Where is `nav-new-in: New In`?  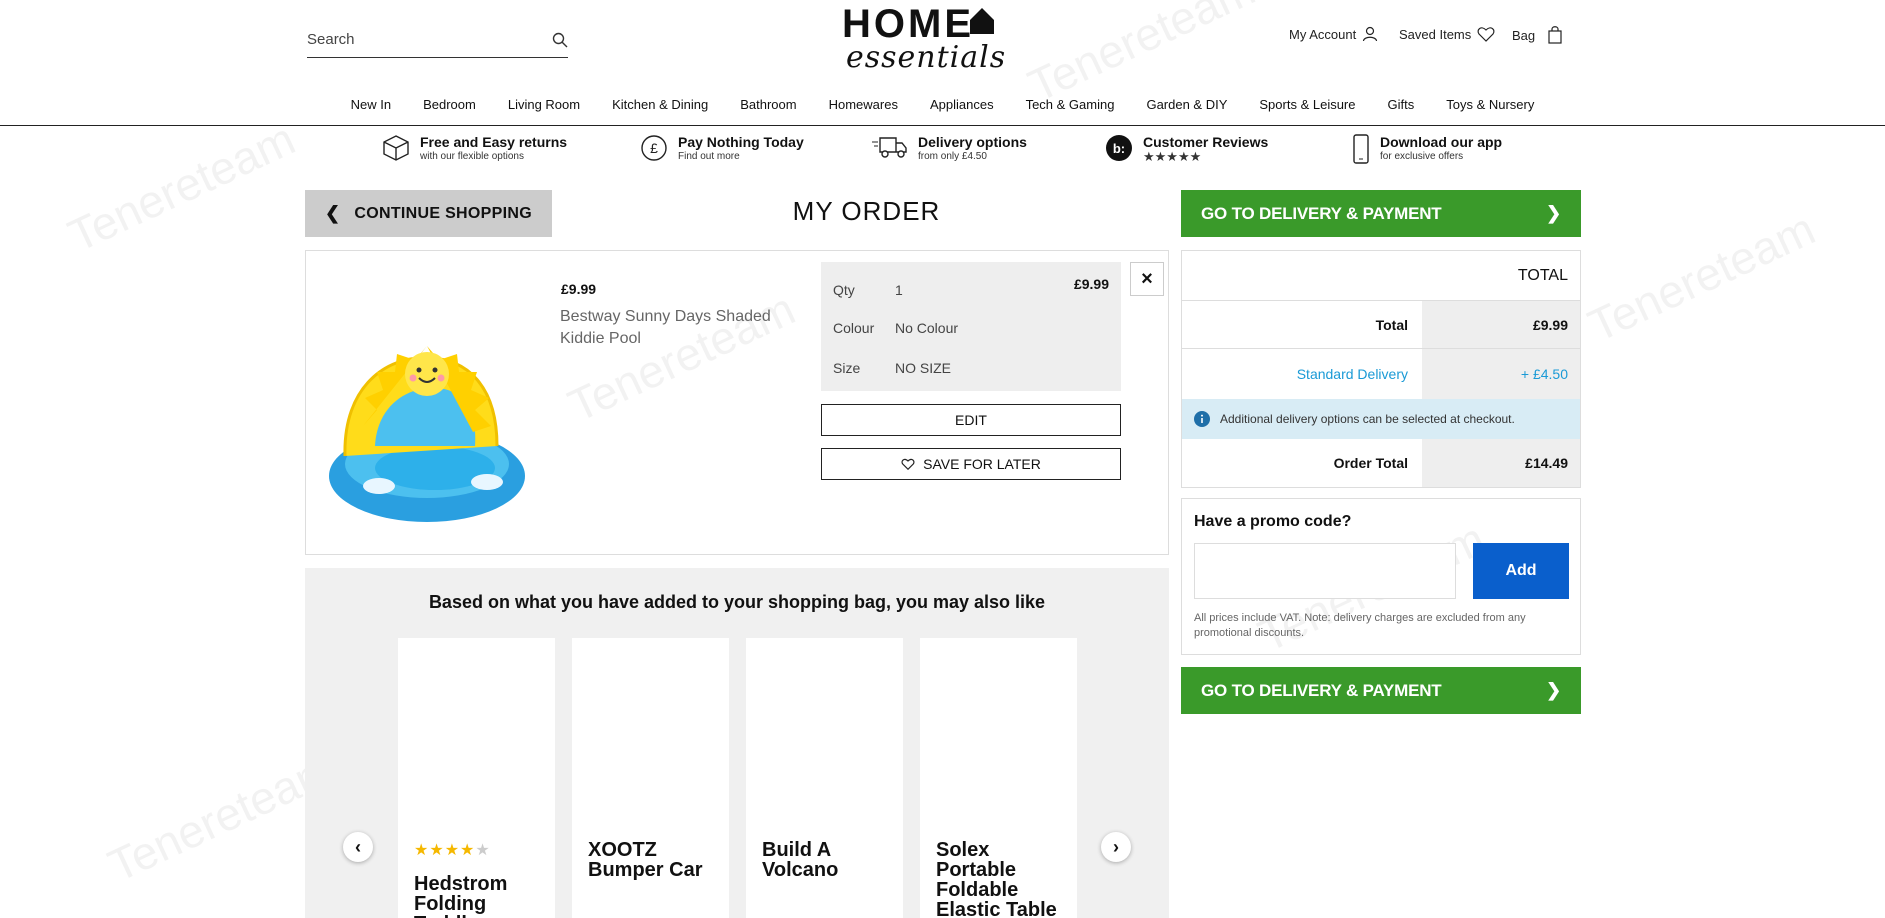 nav-new-in: New In is located at coordinates (371, 108).